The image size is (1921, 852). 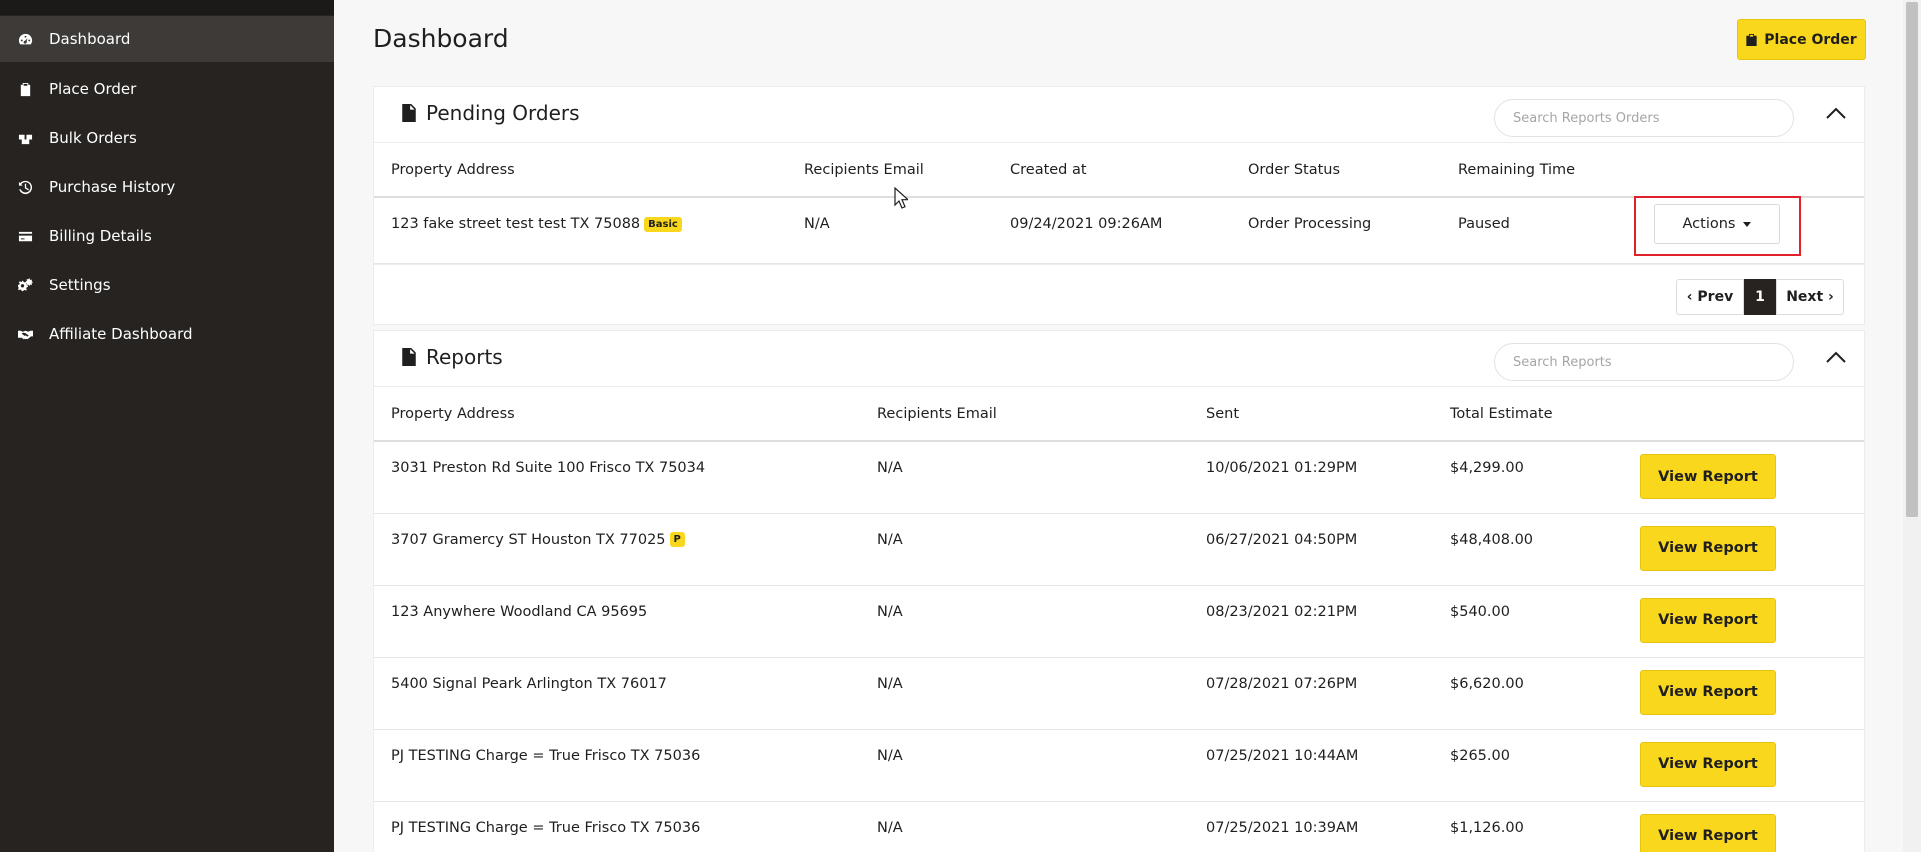 I want to click on cell-sent: 07/28/2021 07:26PM, so click(x=1311, y=693).